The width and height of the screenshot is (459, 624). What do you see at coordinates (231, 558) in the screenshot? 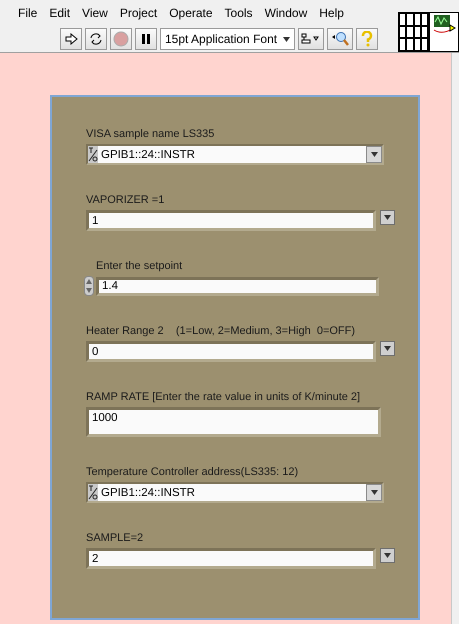
I see `input-field: 2` at bounding box center [231, 558].